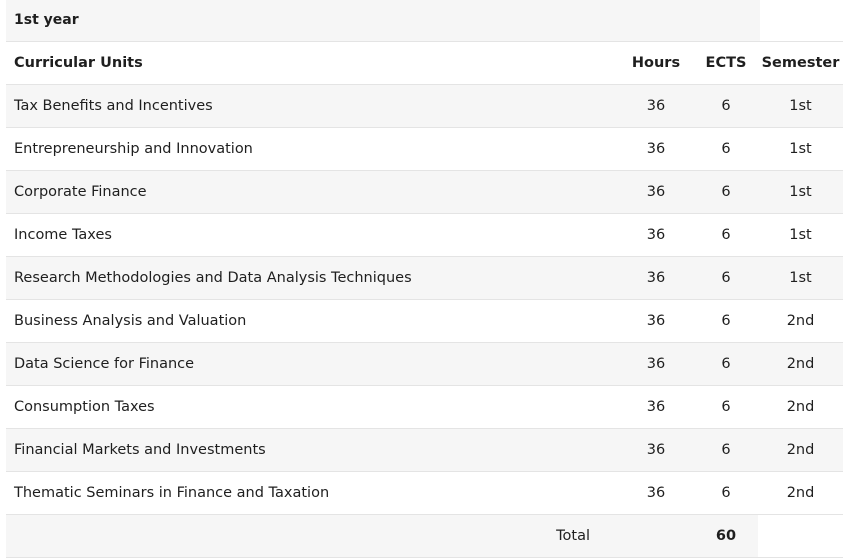 This screenshot has width=863, height=558. I want to click on column-header-ects: ECTS, so click(726, 63).